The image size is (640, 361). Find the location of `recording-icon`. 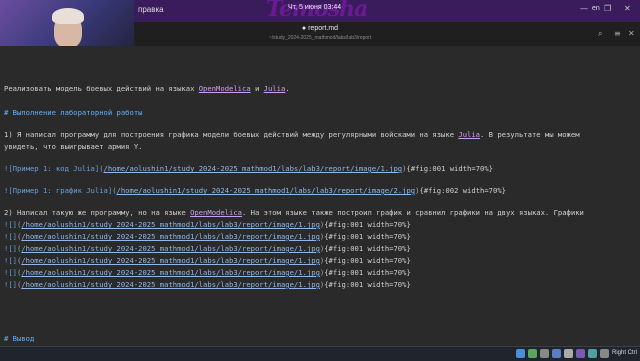

recording-icon is located at coordinates (580, 353).